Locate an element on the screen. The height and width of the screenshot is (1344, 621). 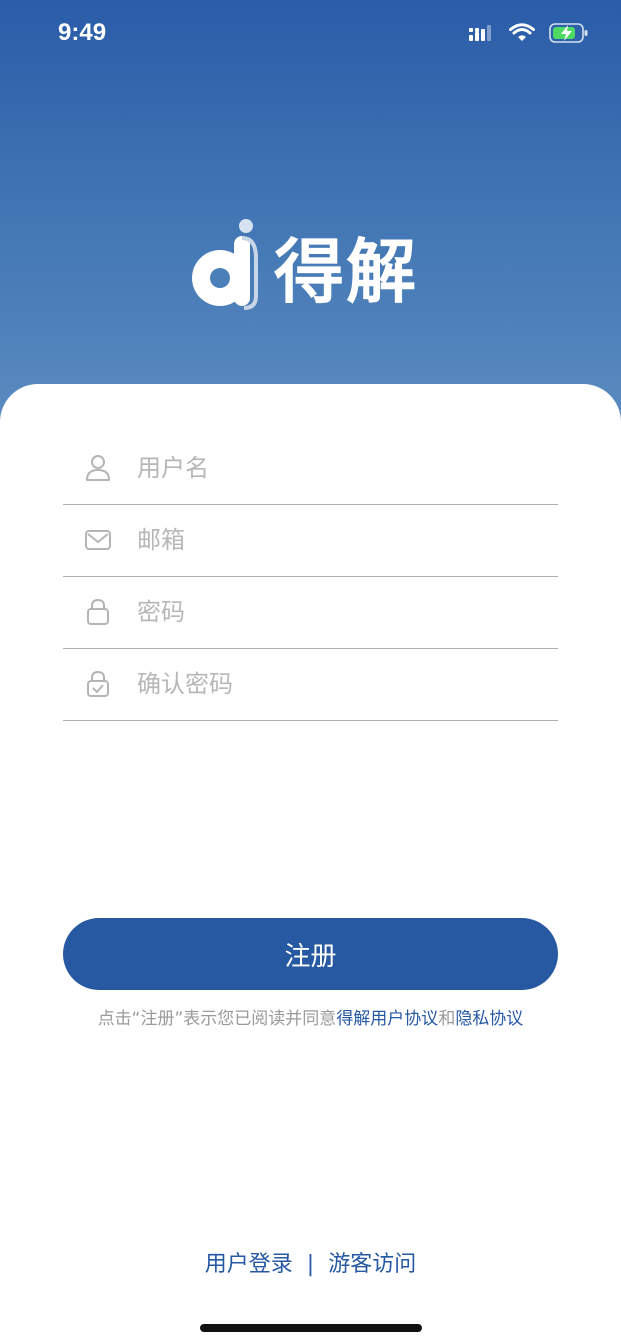
privacy-policy-link: 隐私协议 is located at coordinates (489, 1019).